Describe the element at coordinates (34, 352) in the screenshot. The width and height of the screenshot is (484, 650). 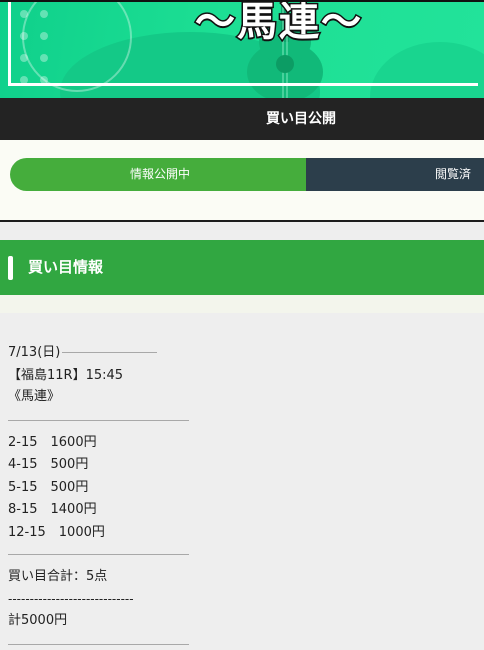
I see `race-date: 7/13(日)` at that location.